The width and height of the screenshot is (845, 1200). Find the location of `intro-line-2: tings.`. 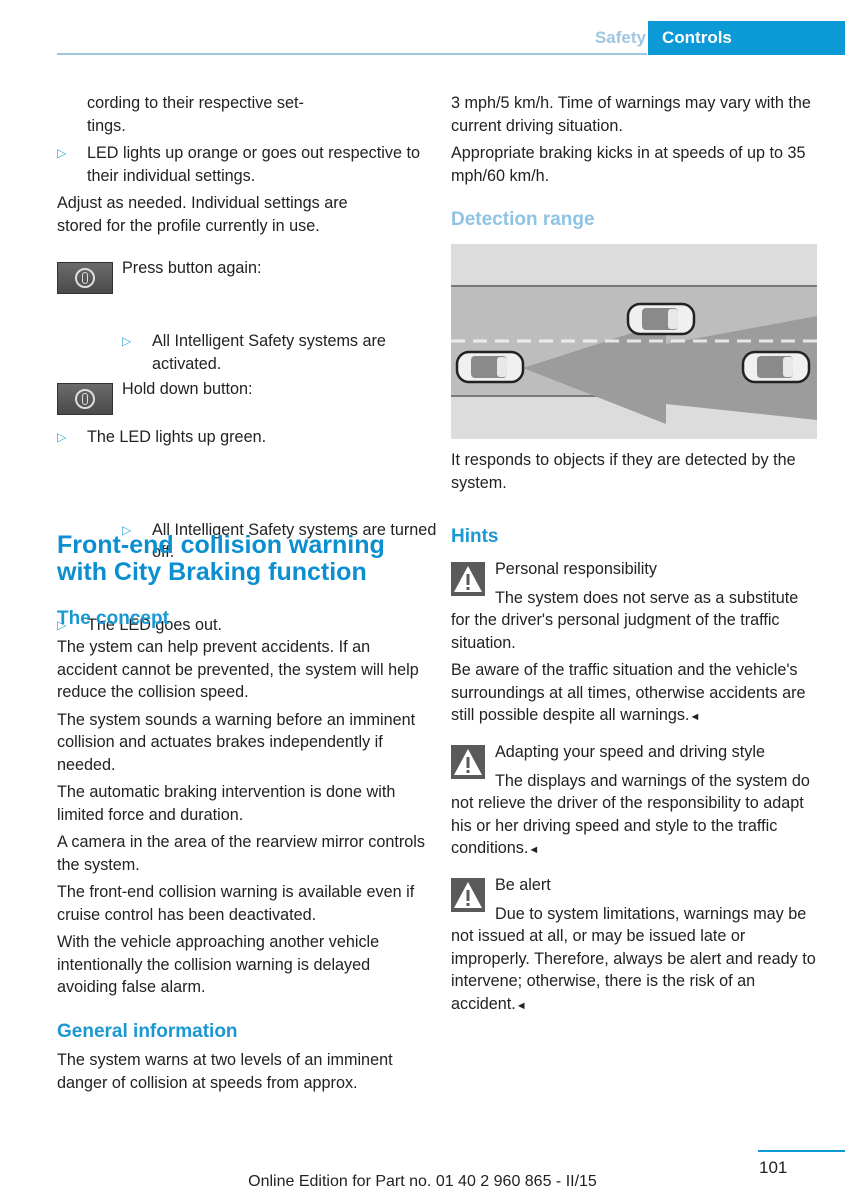

intro-line-2: tings. is located at coordinates (106, 125).